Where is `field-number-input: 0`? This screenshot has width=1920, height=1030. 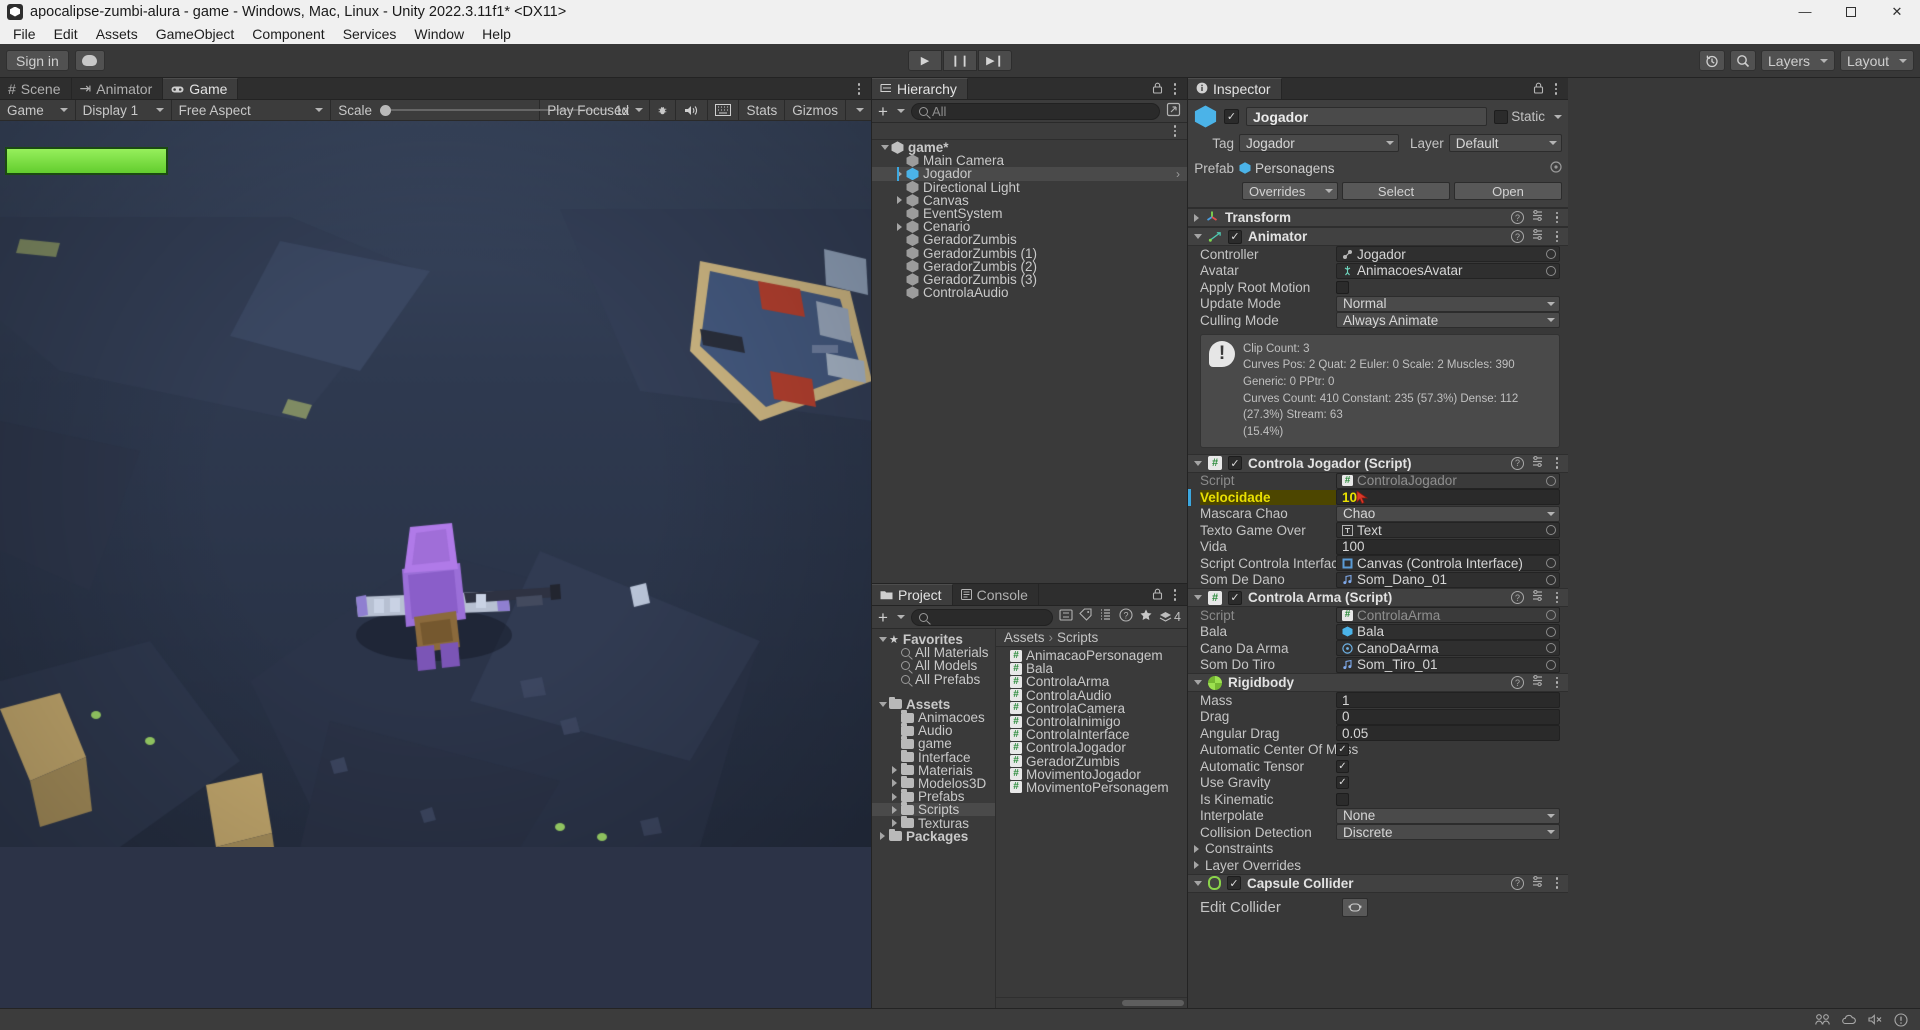
field-number-input: 0 is located at coordinates (1448, 716).